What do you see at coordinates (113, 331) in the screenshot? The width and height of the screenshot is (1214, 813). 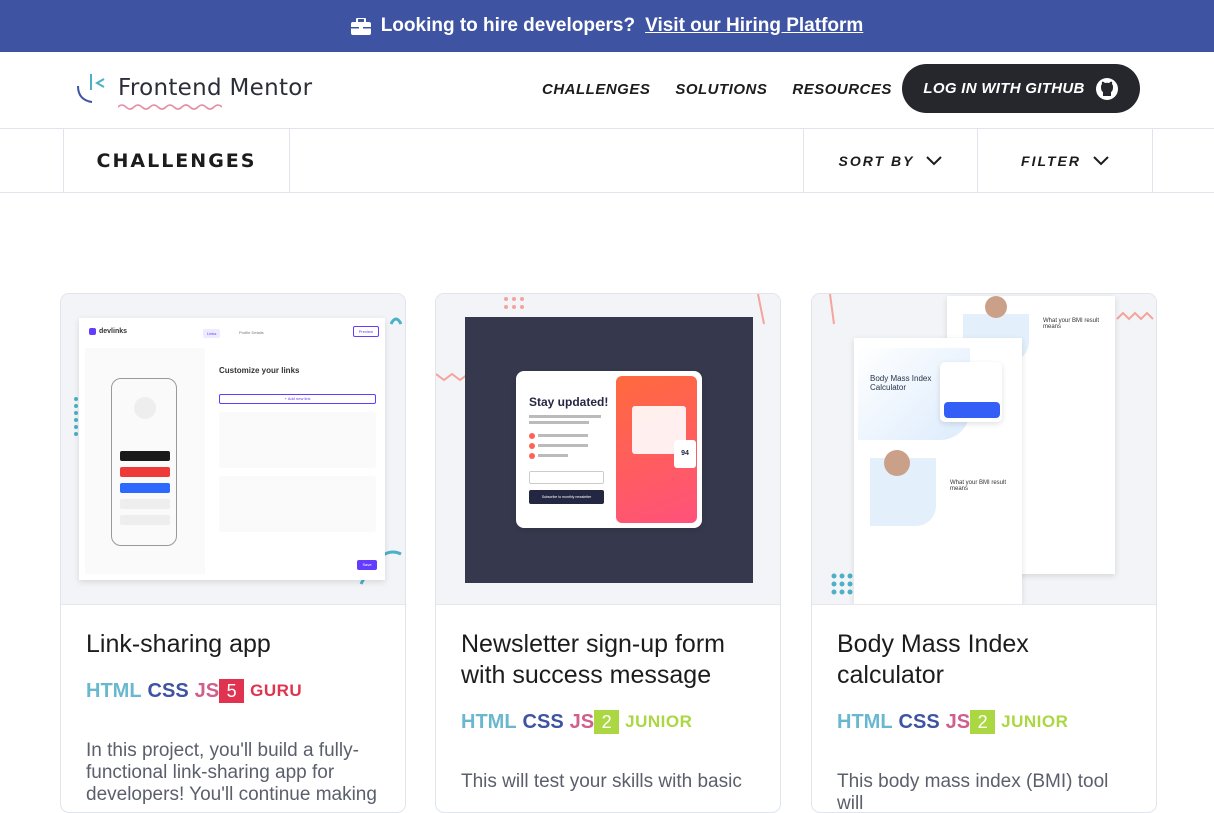 I see `devlinks-logo: devlinks` at bounding box center [113, 331].